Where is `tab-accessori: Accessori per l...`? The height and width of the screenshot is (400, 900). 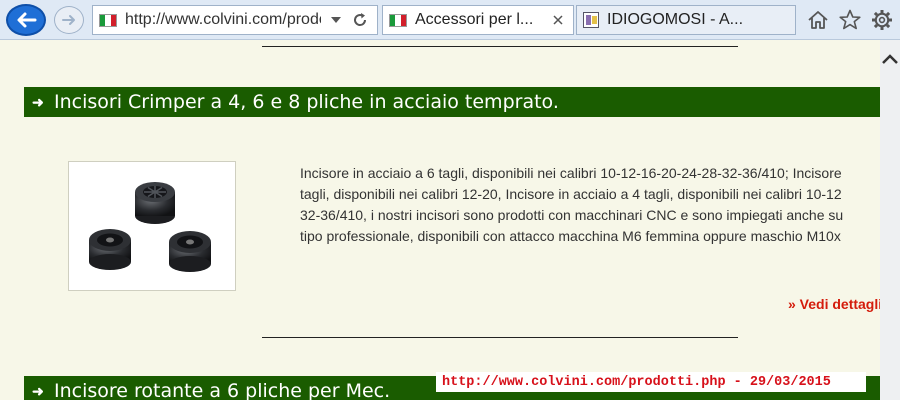 tab-accessori: Accessori per l... is located at coordinates (478, 20).